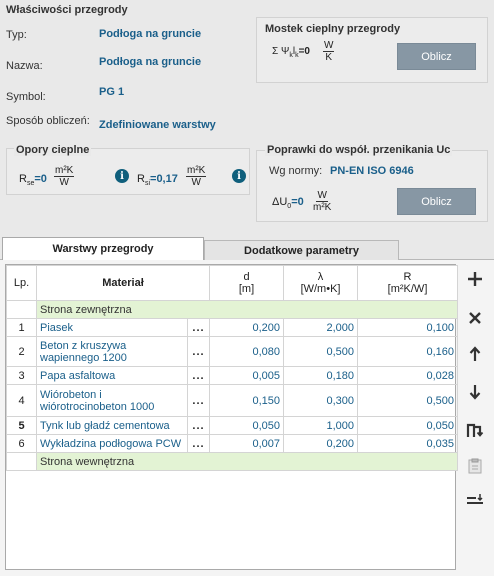 The width and height of the screenshot is (494, 576). I want to click on rsi-value: Rsi=0,17, so click(157, 180).